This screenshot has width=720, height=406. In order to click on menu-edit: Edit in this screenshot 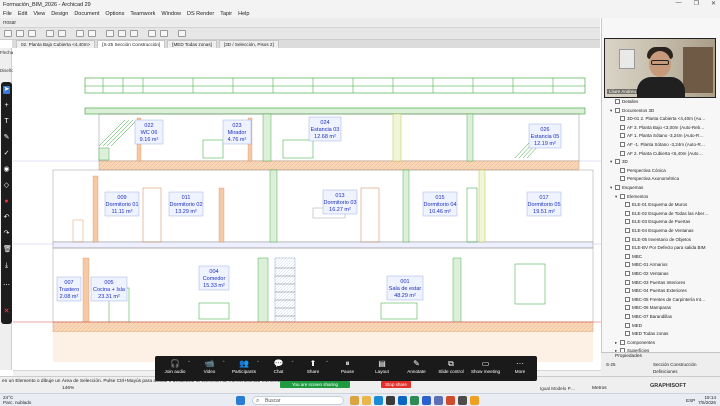, I will do `click(22, 14)`.